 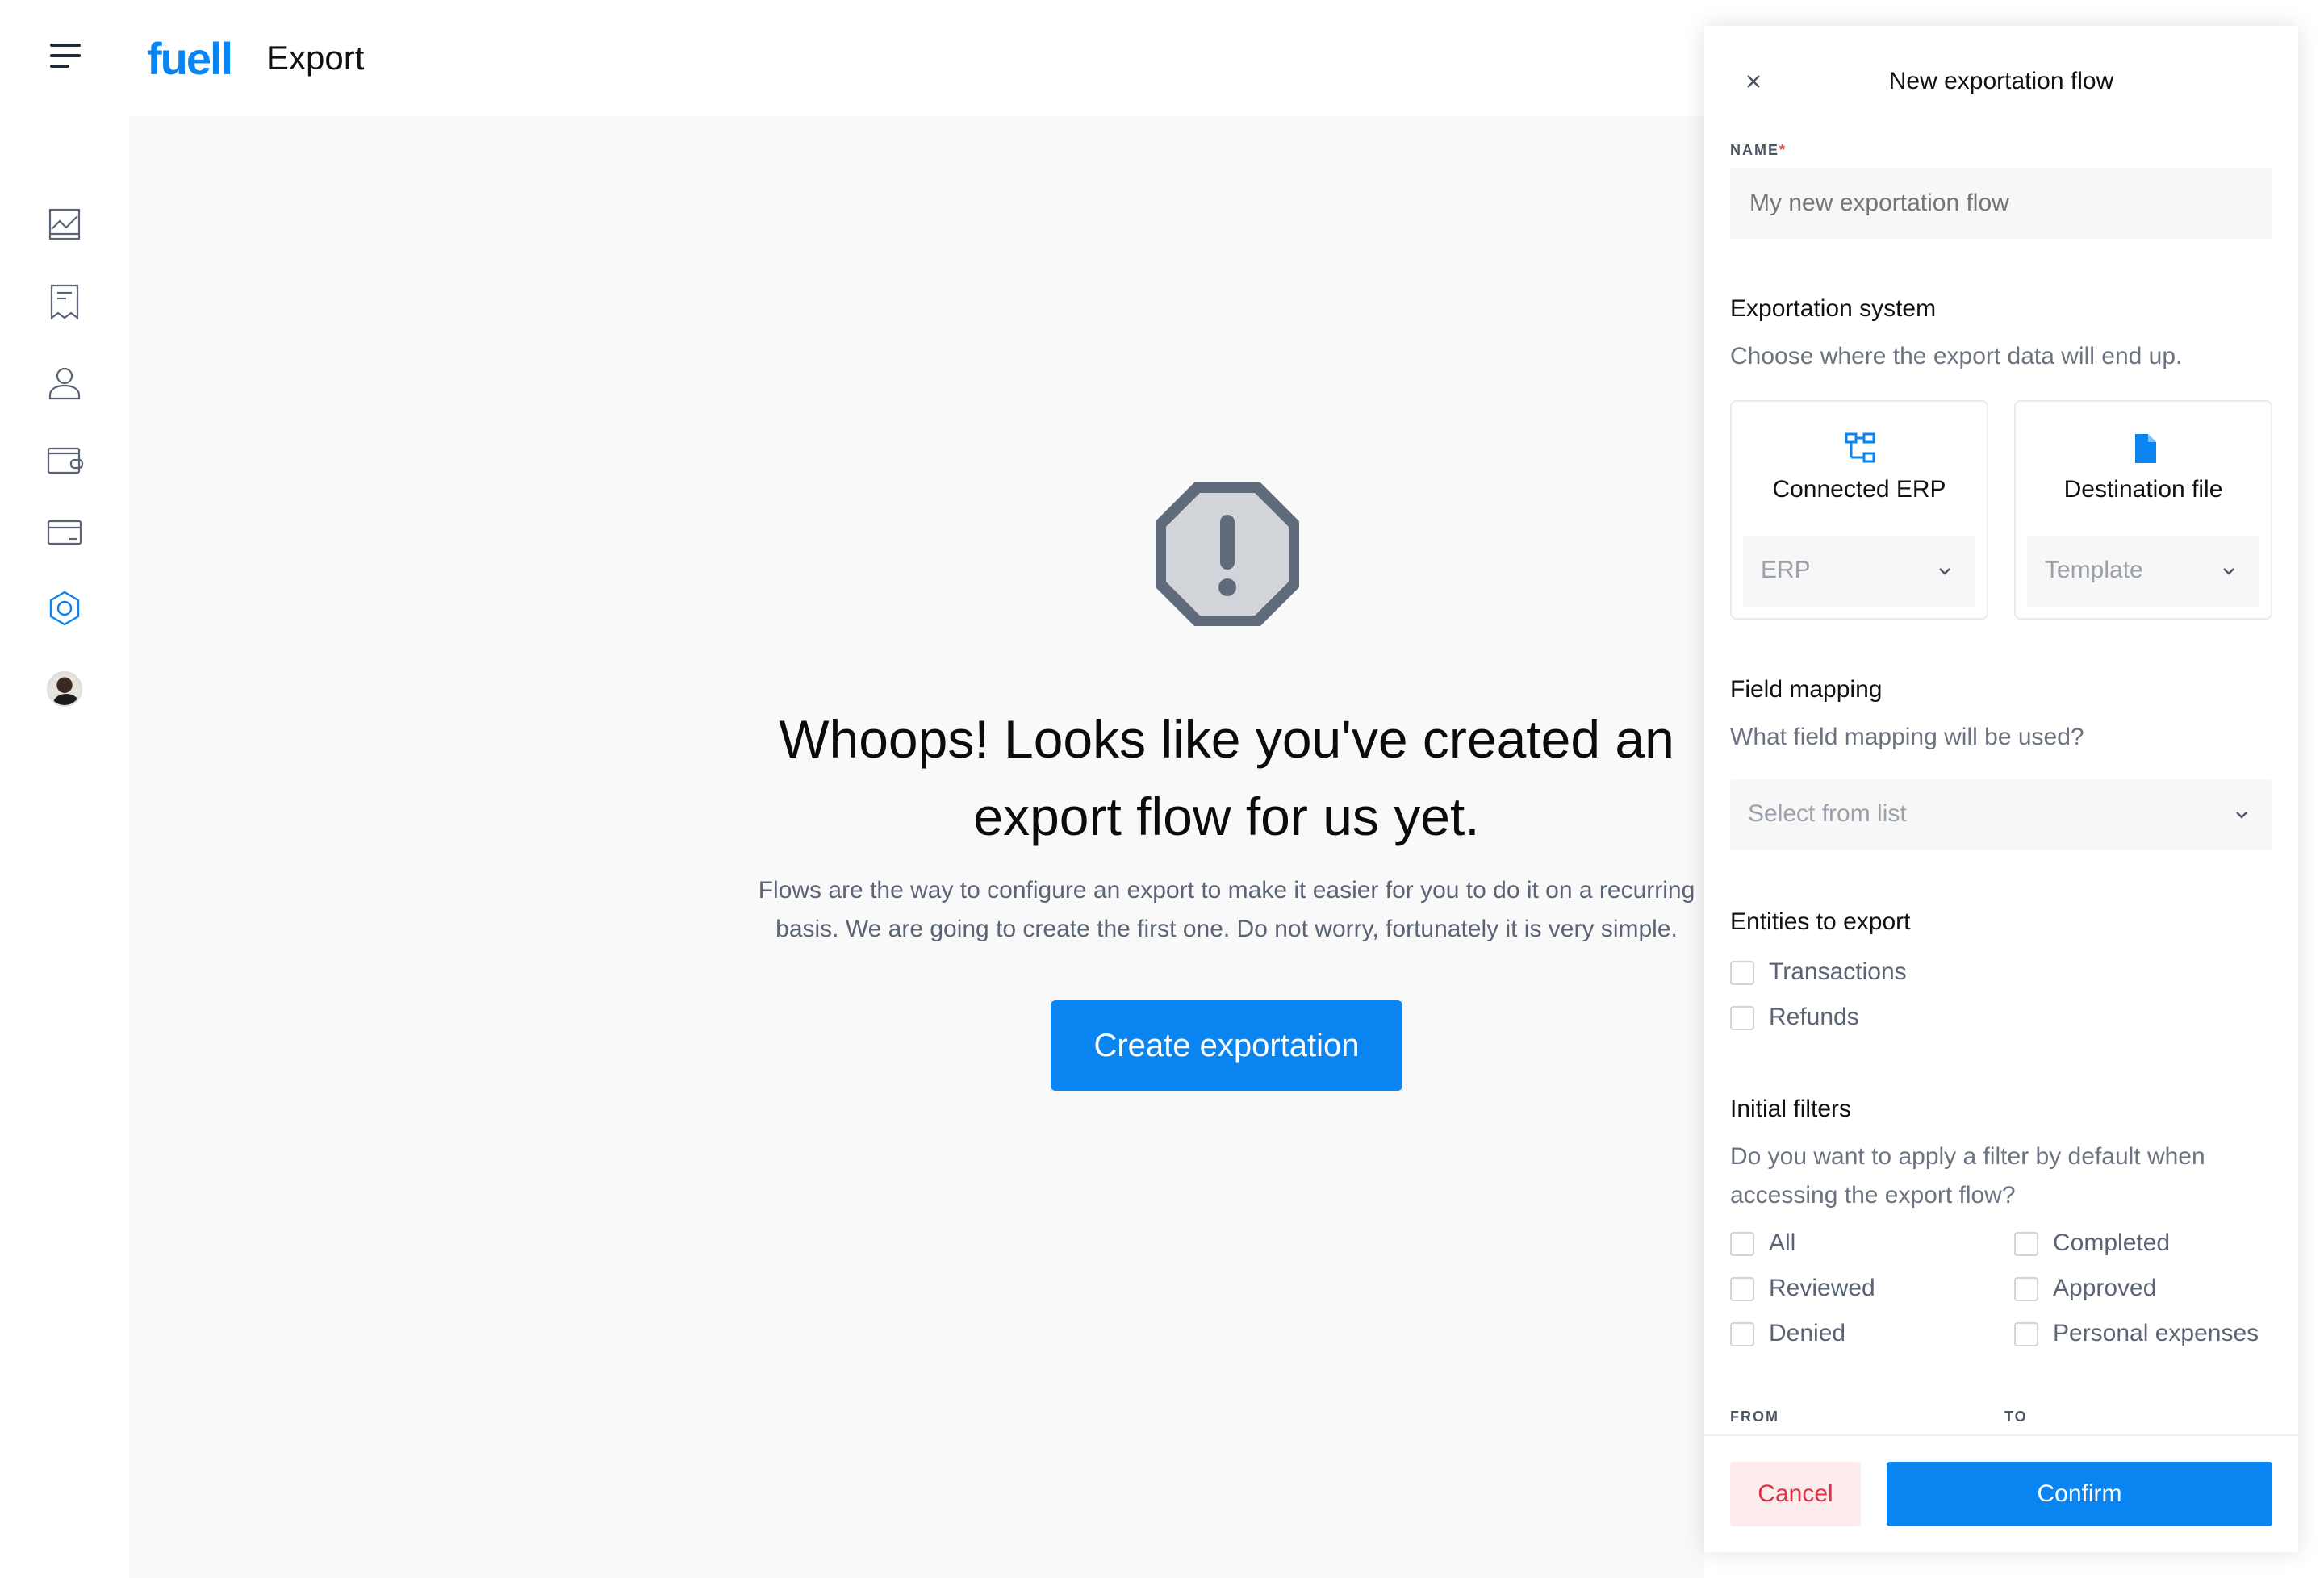 I want to click on checkbox-label: Refunds, so click(x=1814, y=1017).